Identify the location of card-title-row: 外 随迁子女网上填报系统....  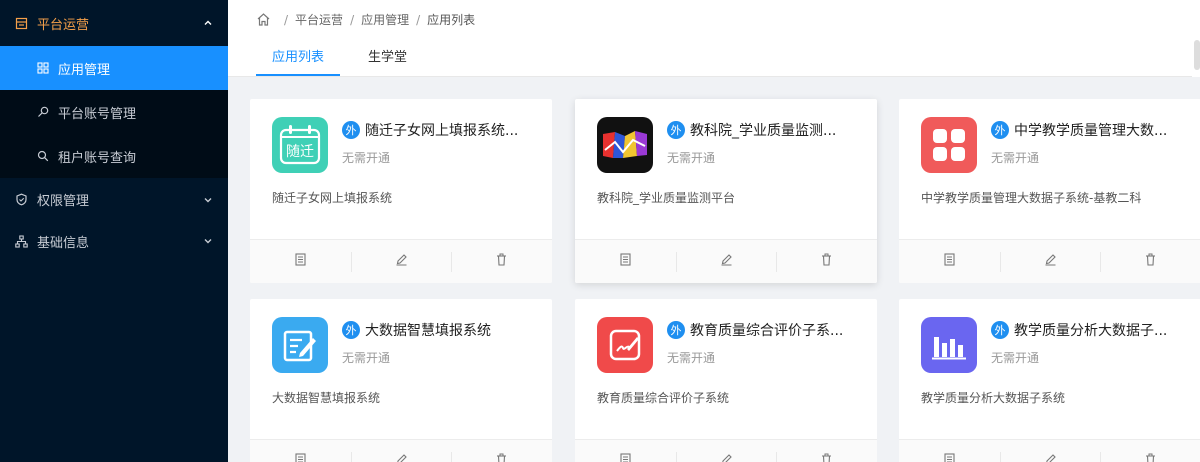
(441, 130).